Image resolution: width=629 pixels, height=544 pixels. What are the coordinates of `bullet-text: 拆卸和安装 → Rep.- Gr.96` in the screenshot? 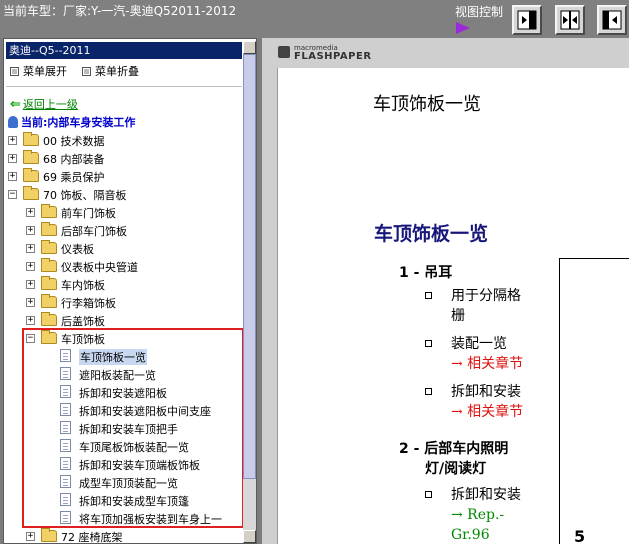 It's located at (486, 514).